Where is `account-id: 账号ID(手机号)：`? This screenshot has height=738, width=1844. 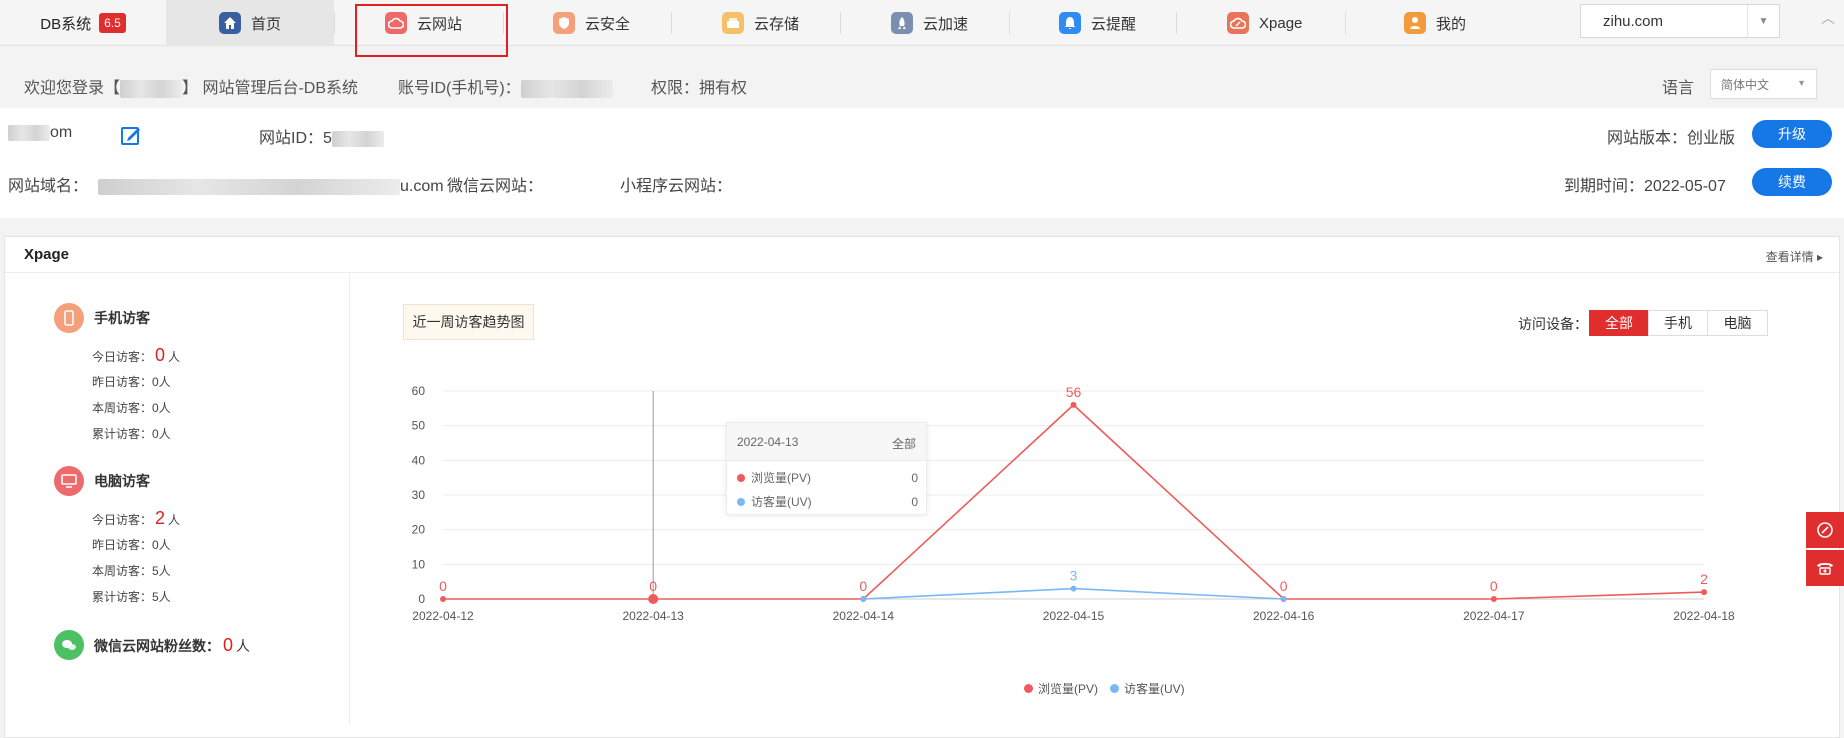 account-id: 账号ID(手机号)： is located at coordinates (505, 86).